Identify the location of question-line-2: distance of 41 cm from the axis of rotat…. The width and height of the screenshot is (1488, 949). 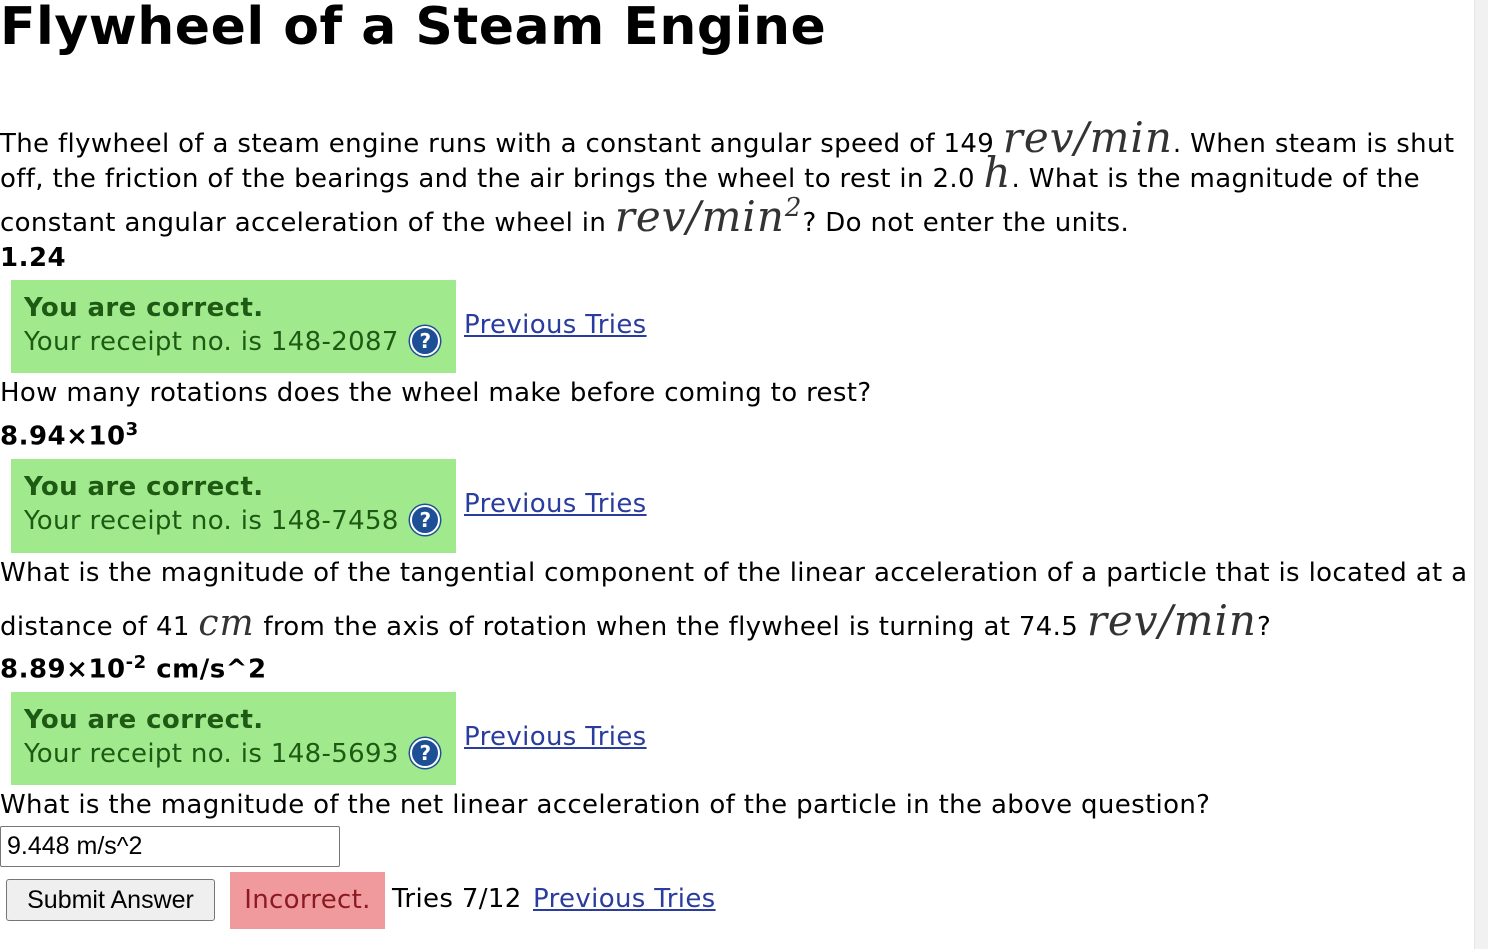
(635, 620).